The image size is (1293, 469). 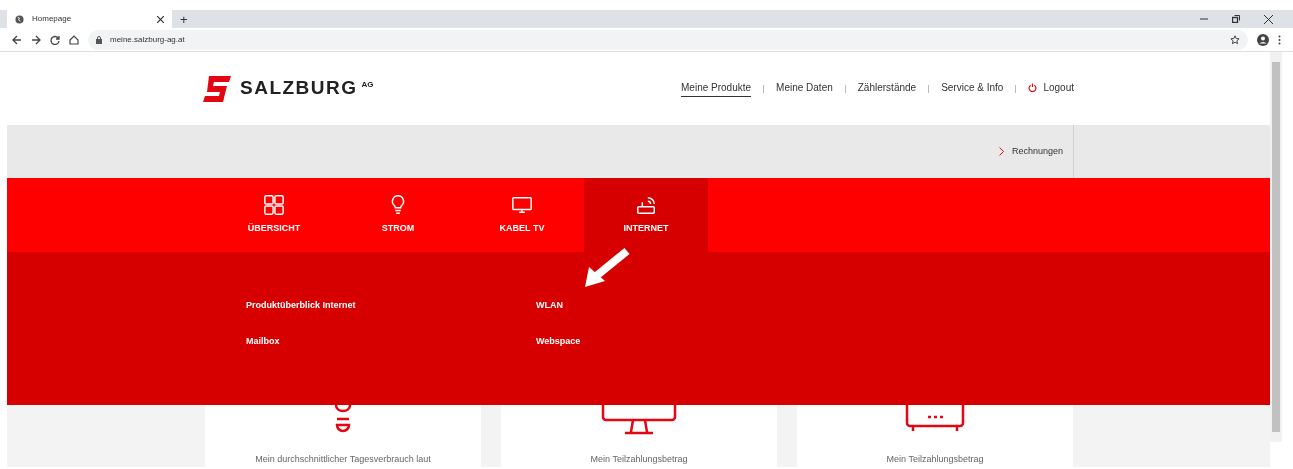 What do you see at coordinates (343, 459) in the screenshot?
I see `card-text: Mein durchschnittlicher Tagesverbrauch laut` at bounding box center [343, 459].